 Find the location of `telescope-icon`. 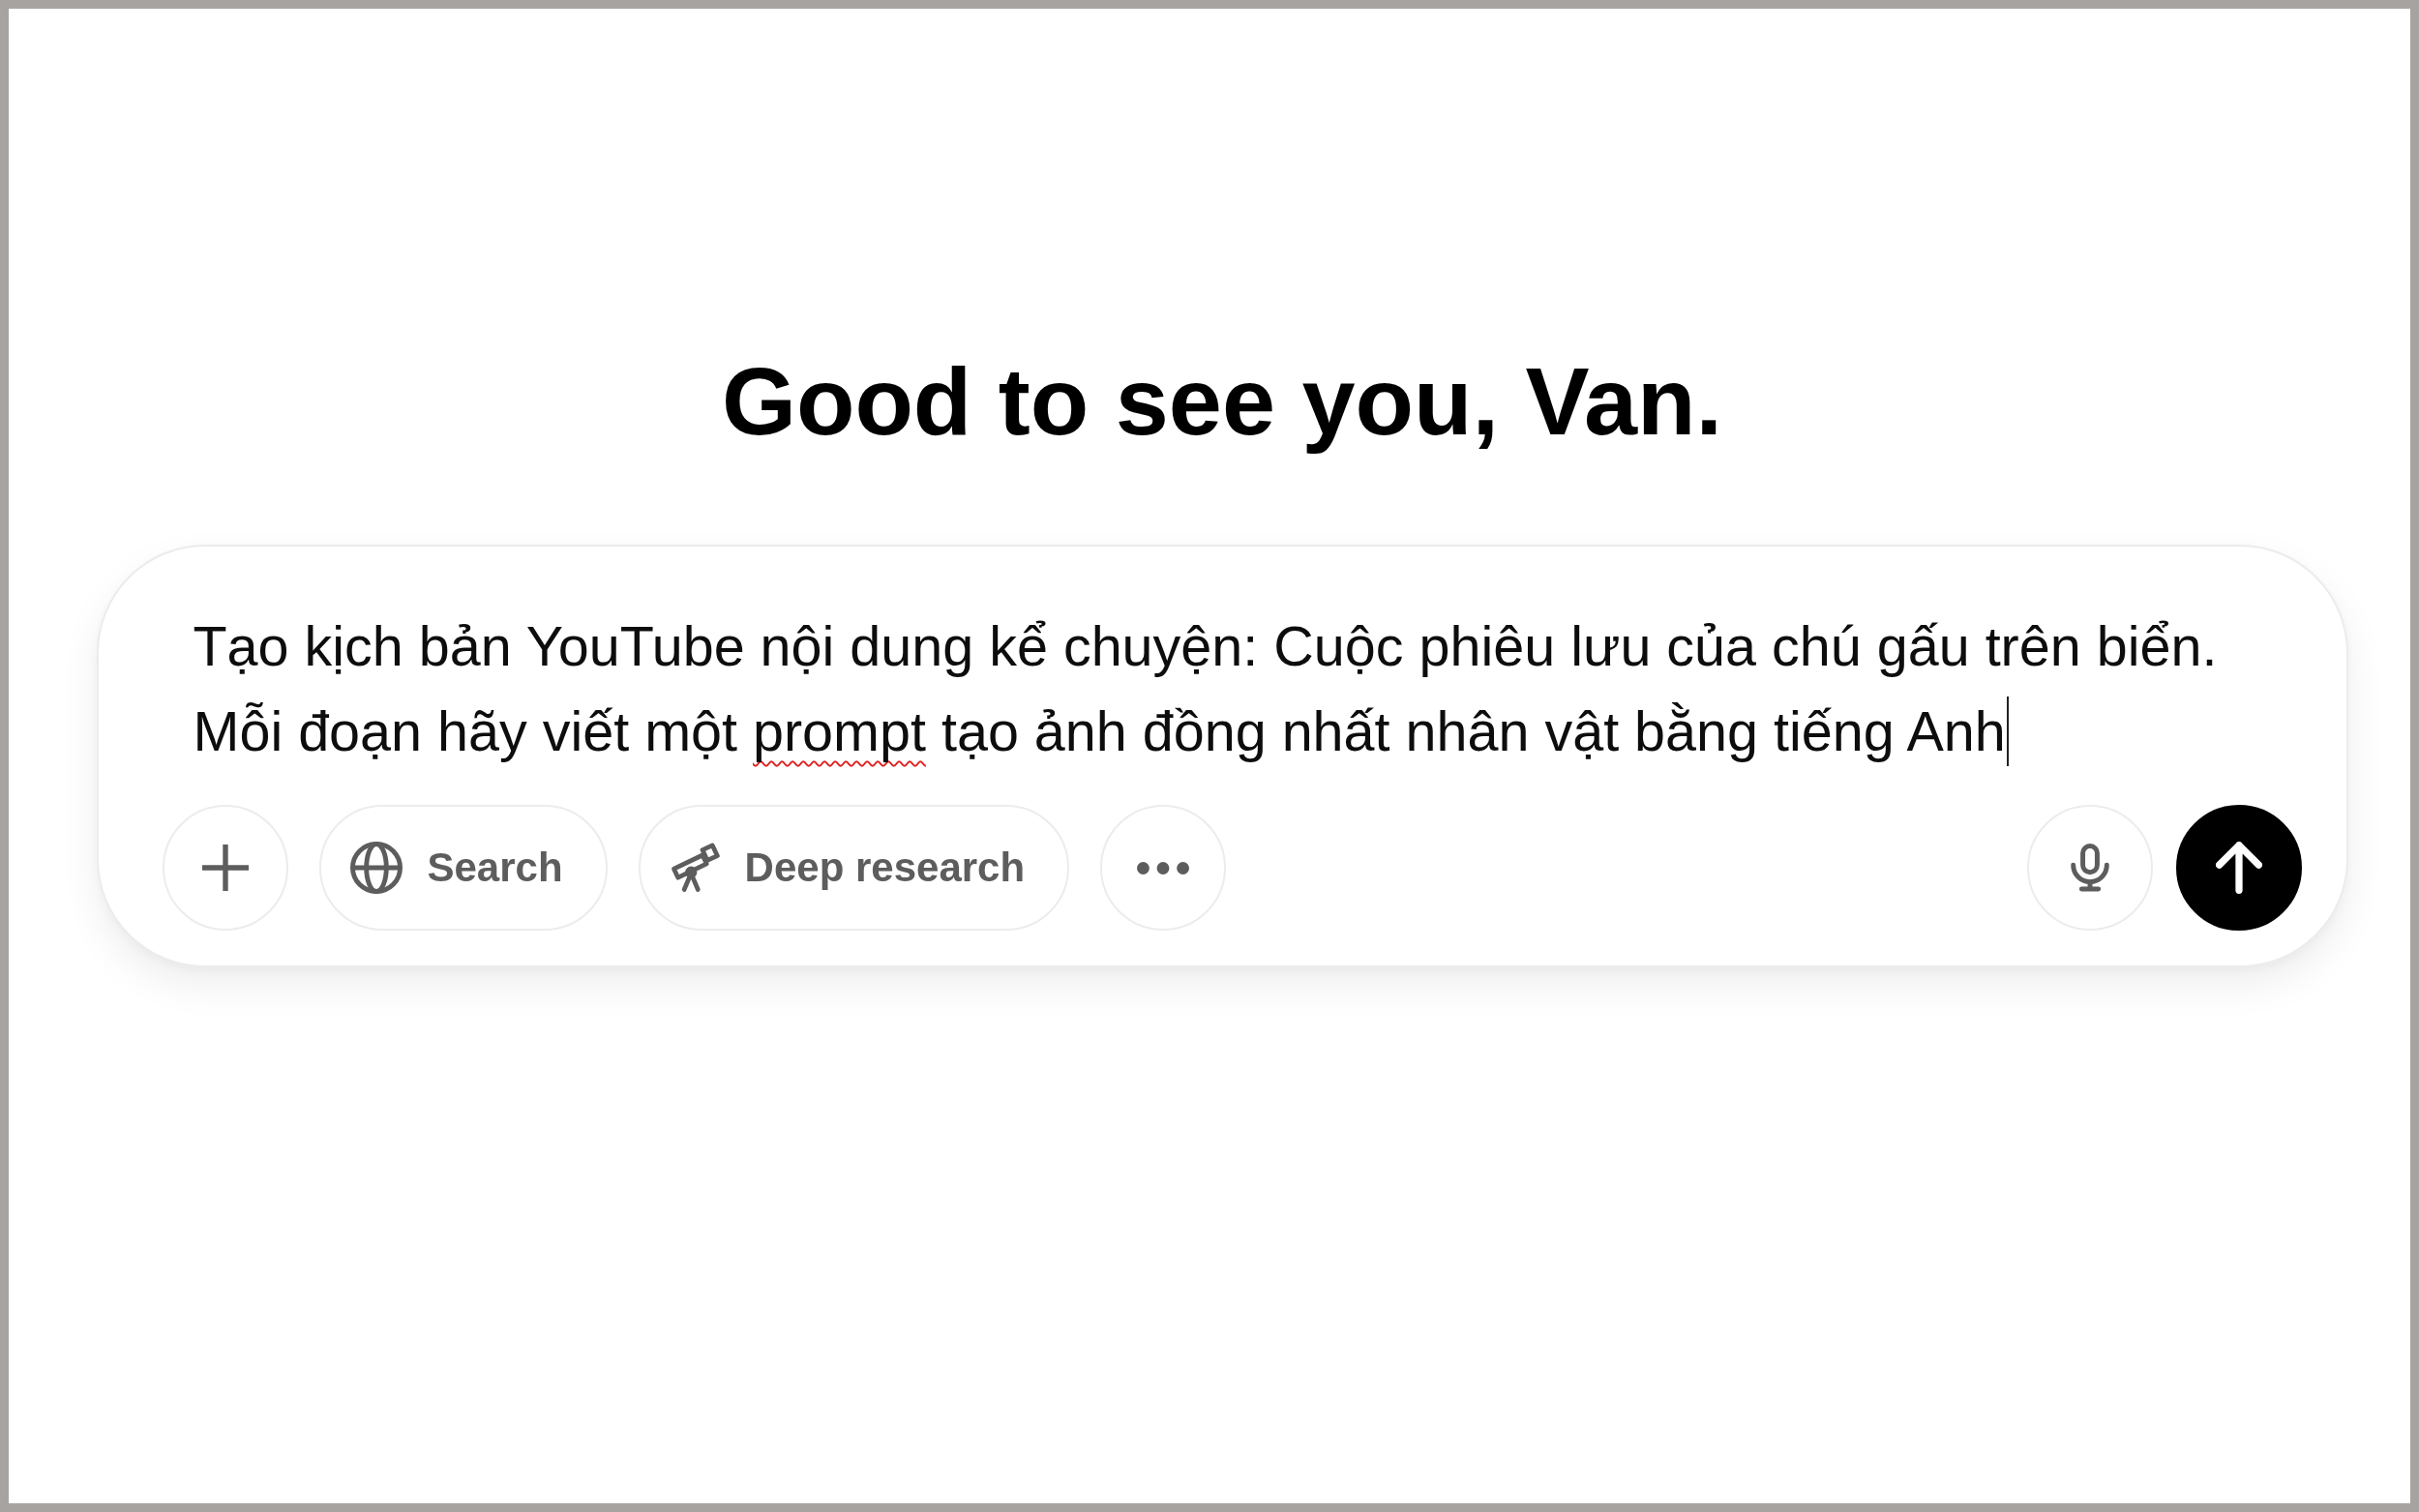

telescope-icon is located at coordinates (694, 868).